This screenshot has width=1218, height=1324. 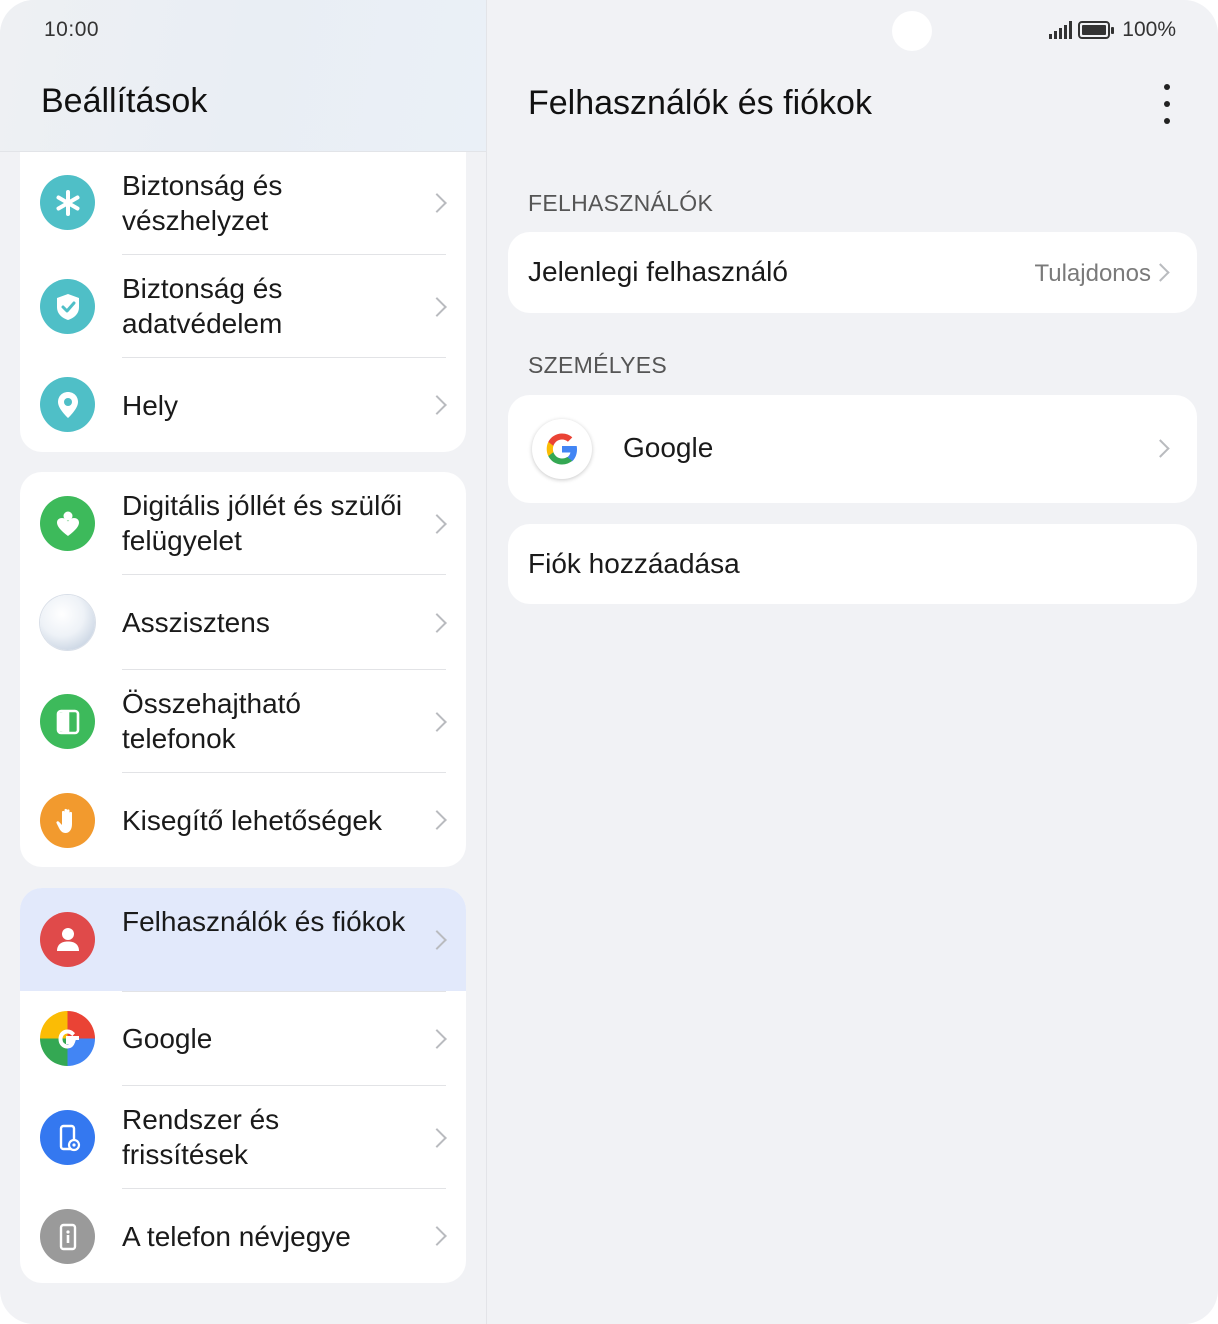 What do you see at coordinates (1092, 273) in the screenshot?
I see `current-user-value: Tulajdonos` at bounding box center [1092, 273].